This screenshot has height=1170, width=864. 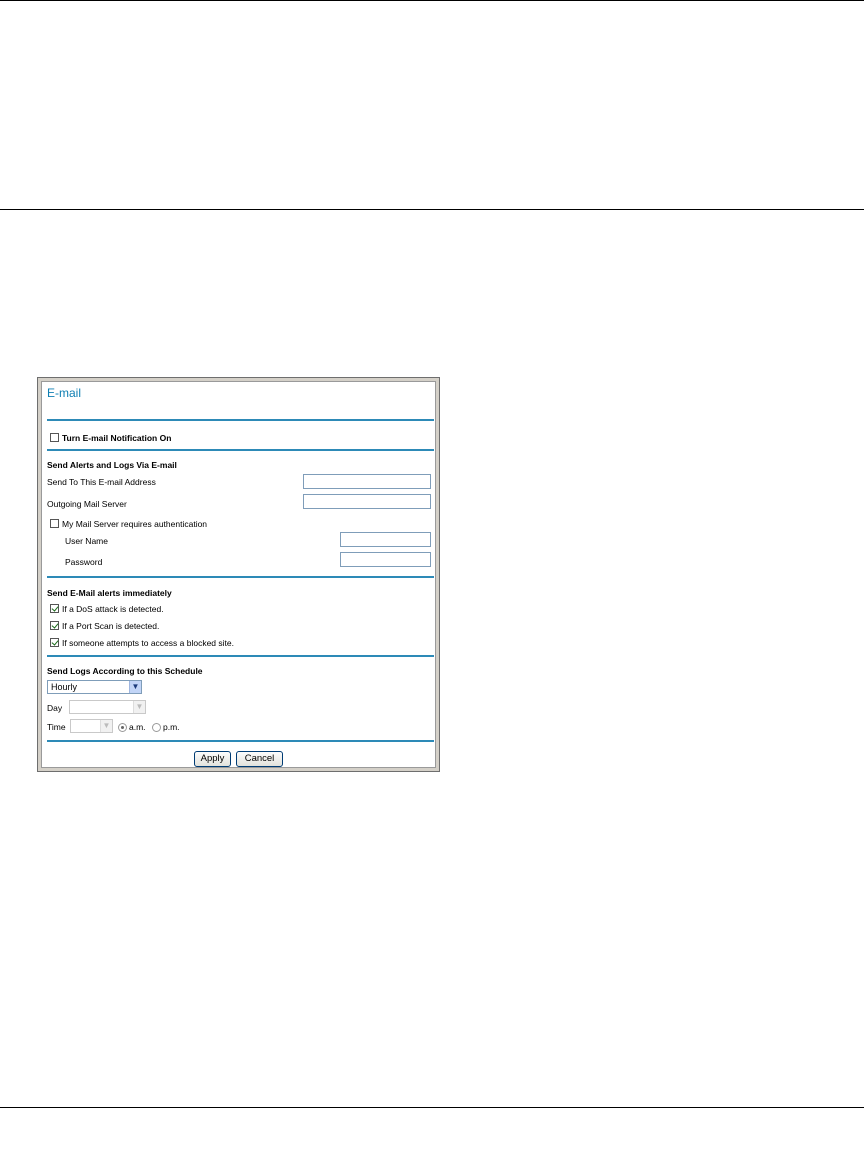 I want to click on day-select: ▼, so click(x=107, y=707).